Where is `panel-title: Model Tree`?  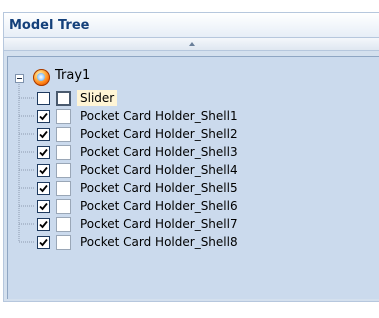
panel-title: Model Tree is located at coordinates (49, 25).